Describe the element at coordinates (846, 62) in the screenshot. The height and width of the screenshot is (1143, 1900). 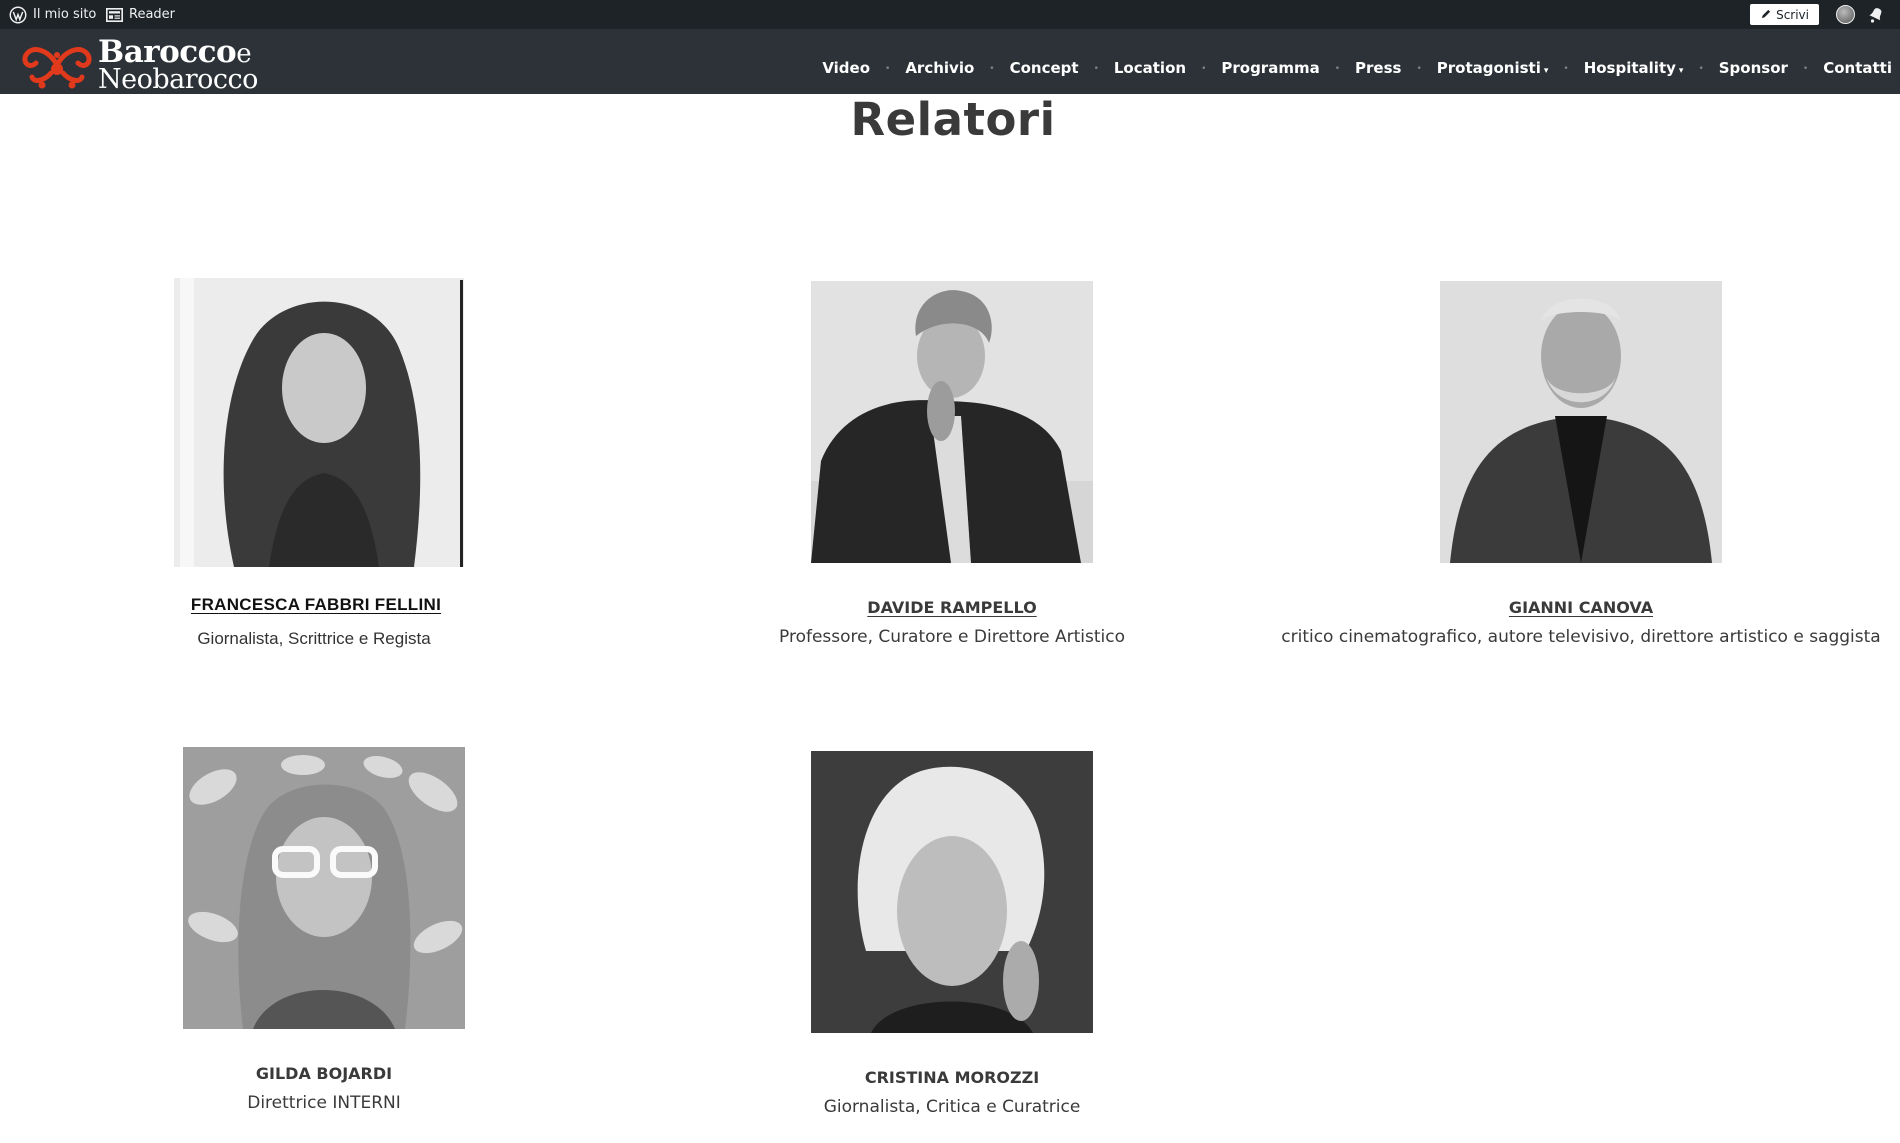
I see `nav-video: Video` at that location.